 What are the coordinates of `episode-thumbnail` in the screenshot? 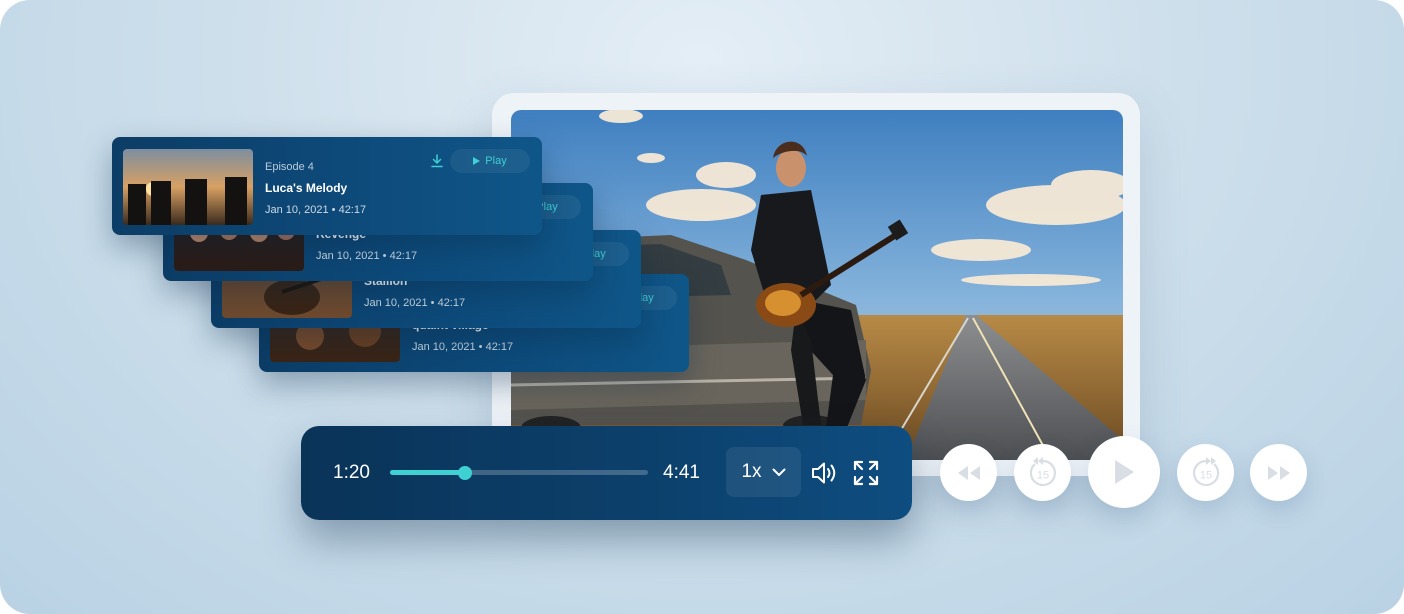 It's located at (188, 187).